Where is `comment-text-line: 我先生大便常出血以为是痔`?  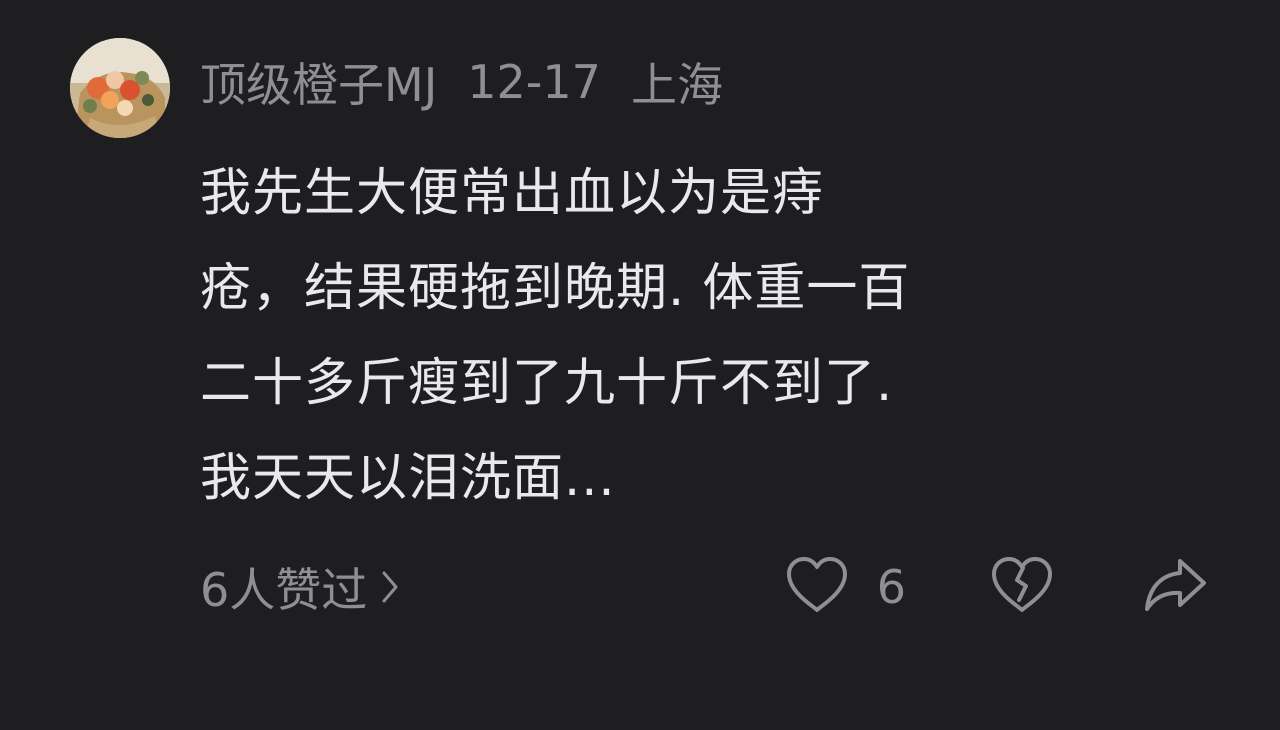 comment-text-line: 我先生大便常出血以为是痔 is located at coordinates (512, 193).